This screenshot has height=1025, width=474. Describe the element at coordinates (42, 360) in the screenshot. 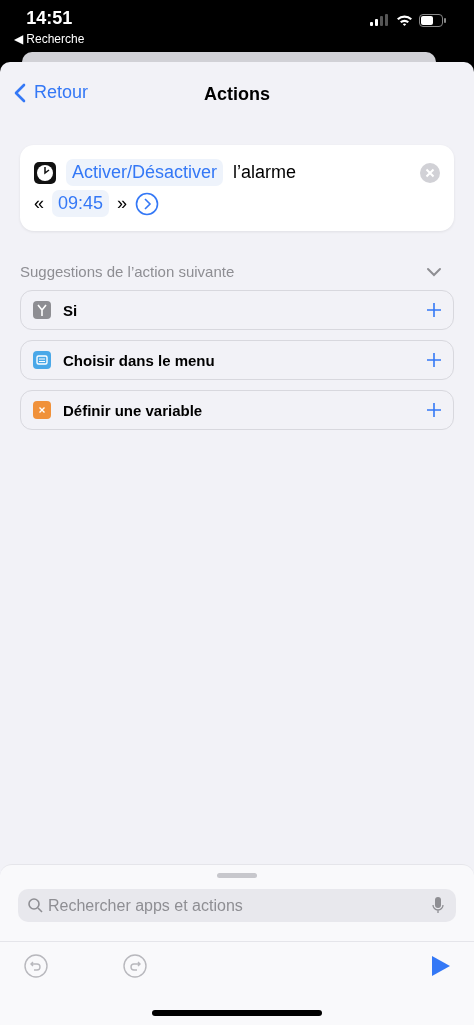

I see `menu-icon` at that location.